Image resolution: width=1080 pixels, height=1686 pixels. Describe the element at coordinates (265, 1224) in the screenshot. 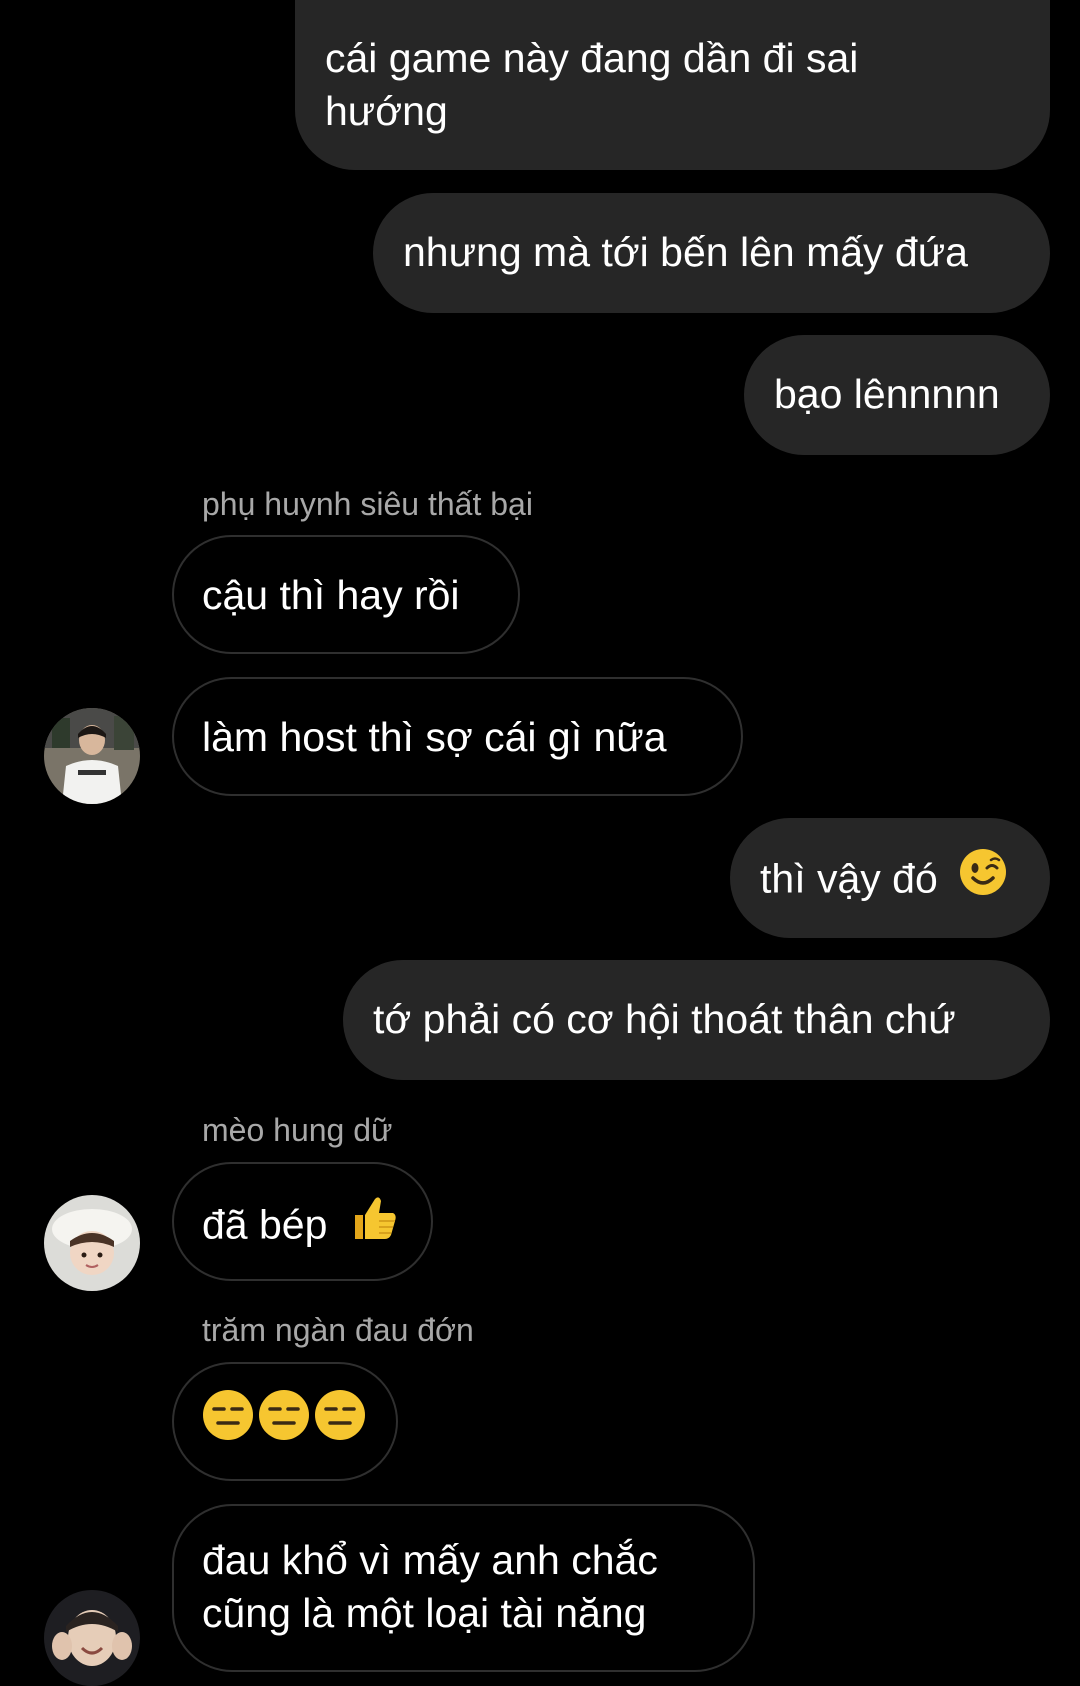

I see `message-text: đã bép` at that location.